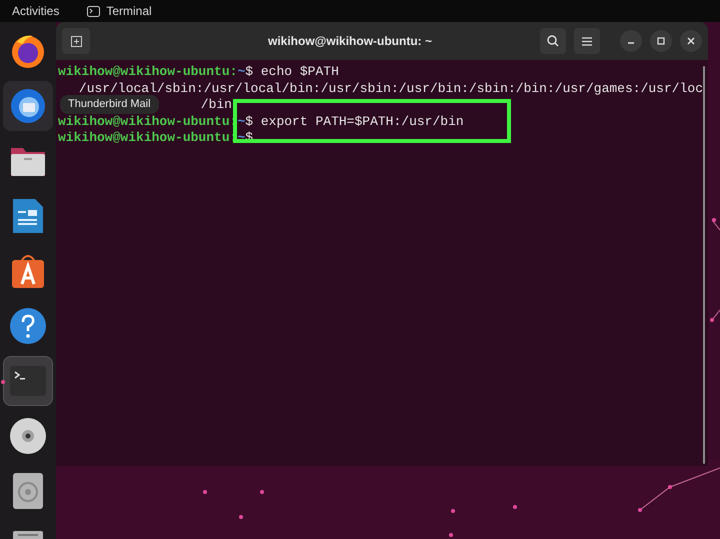 The image size is (720, 539). I want to click on maximize-button, so click(661, 41).